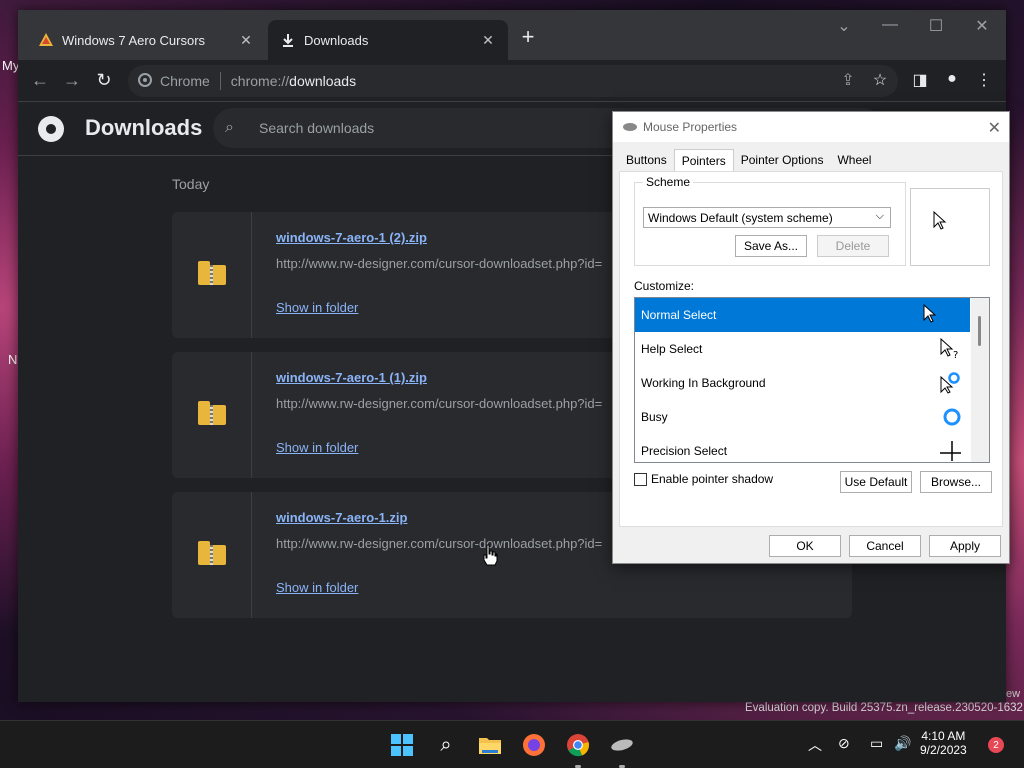 The image size is (1024, 768). I want to click on file-explorer-icon, so click(490, 745).